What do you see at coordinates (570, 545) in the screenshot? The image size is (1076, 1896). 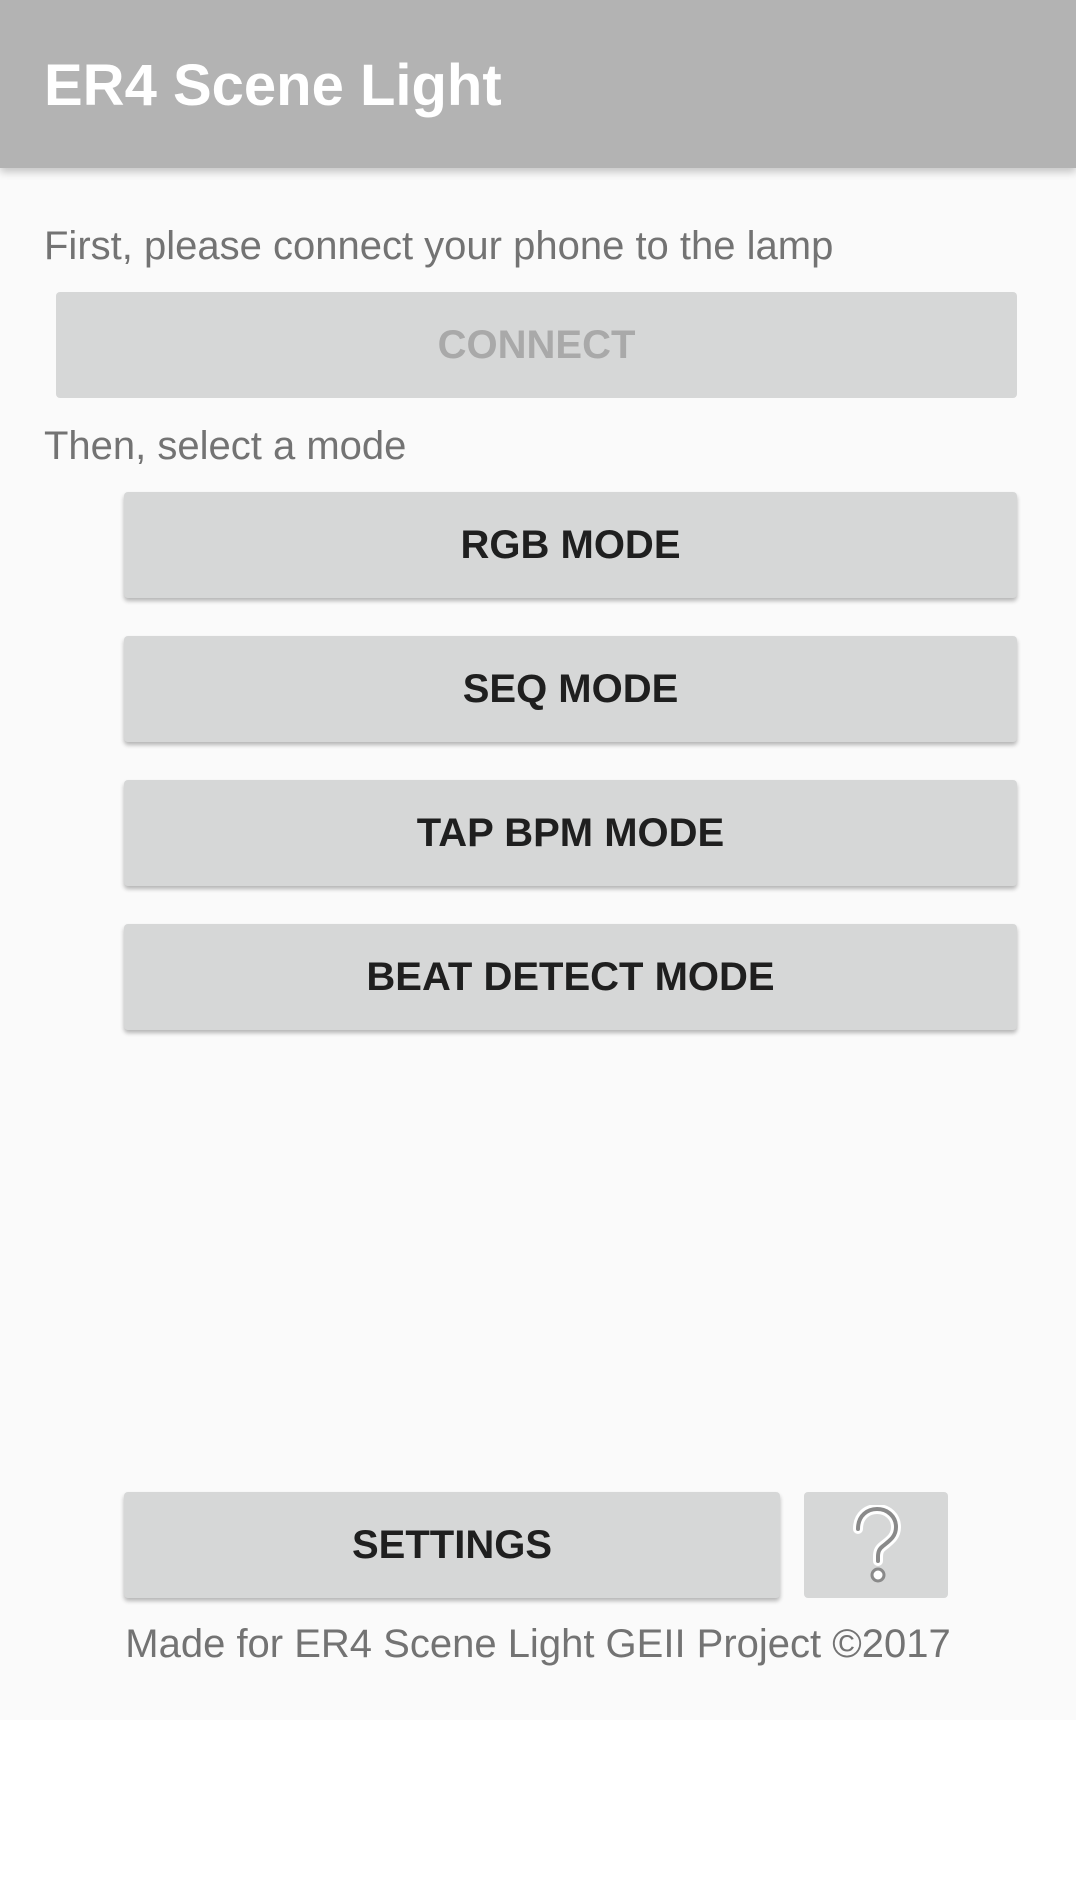 I see `rgb-mode-button: RGB MODE` at bounding box center [570, 545].